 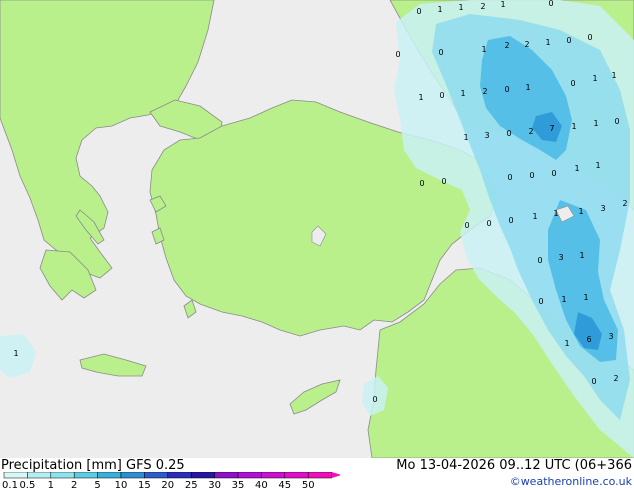 I want to click on legend-tick-label: 15, so click(x=144, y=485).